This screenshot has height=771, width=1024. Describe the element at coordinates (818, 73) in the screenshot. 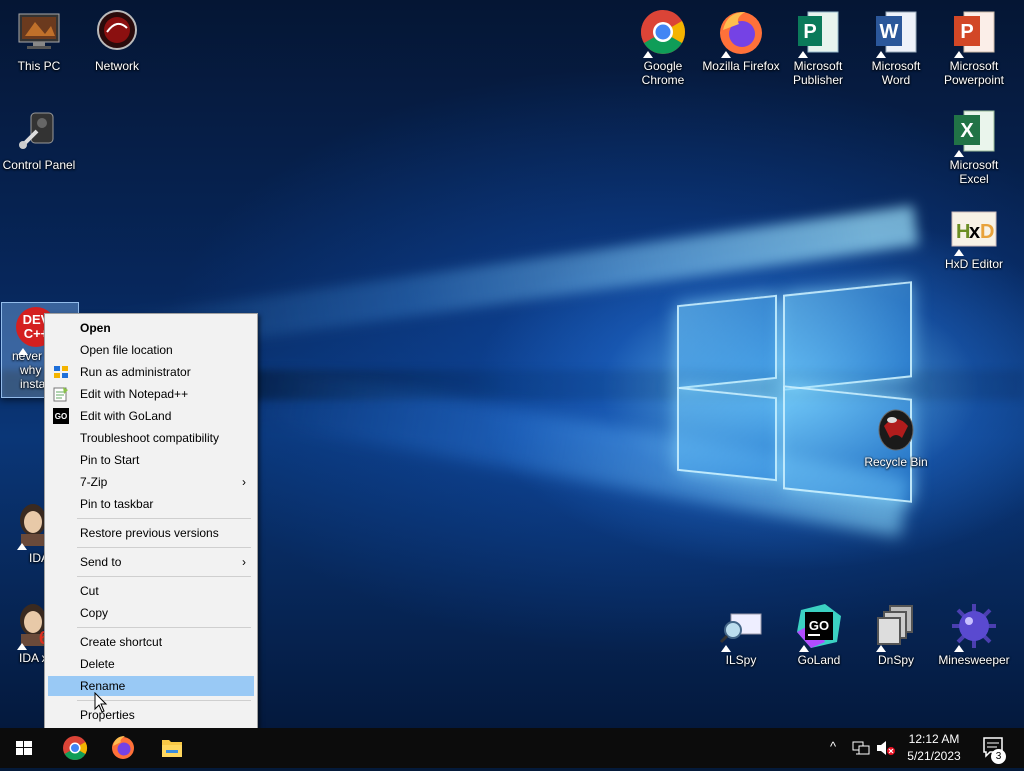

I see `icon-label: Microsoft Publisher` at that location.